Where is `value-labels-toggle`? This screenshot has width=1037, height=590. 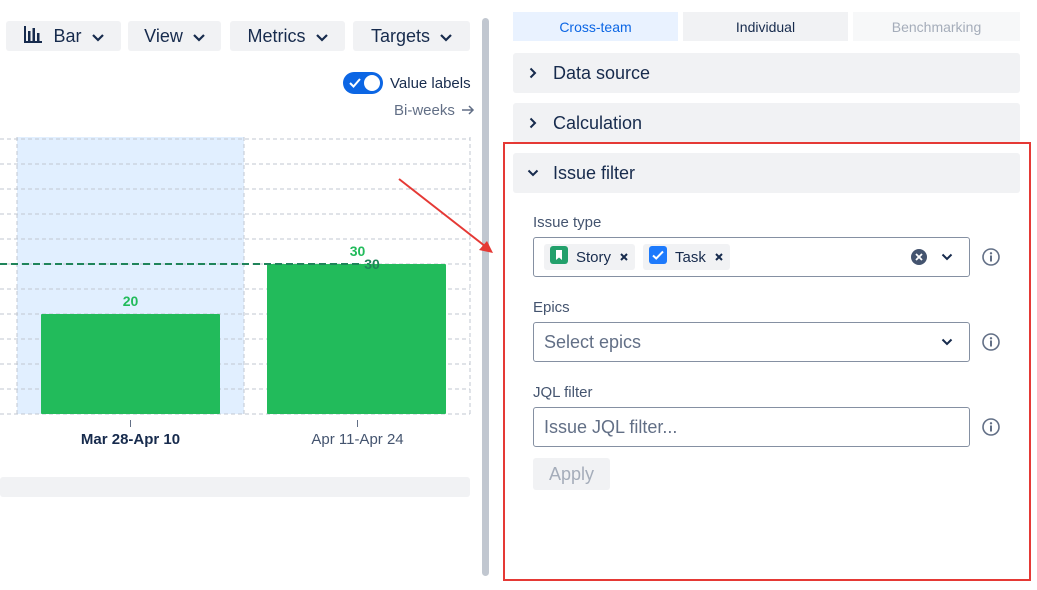
value-labels-toggle is located at coordinates (363, 83).